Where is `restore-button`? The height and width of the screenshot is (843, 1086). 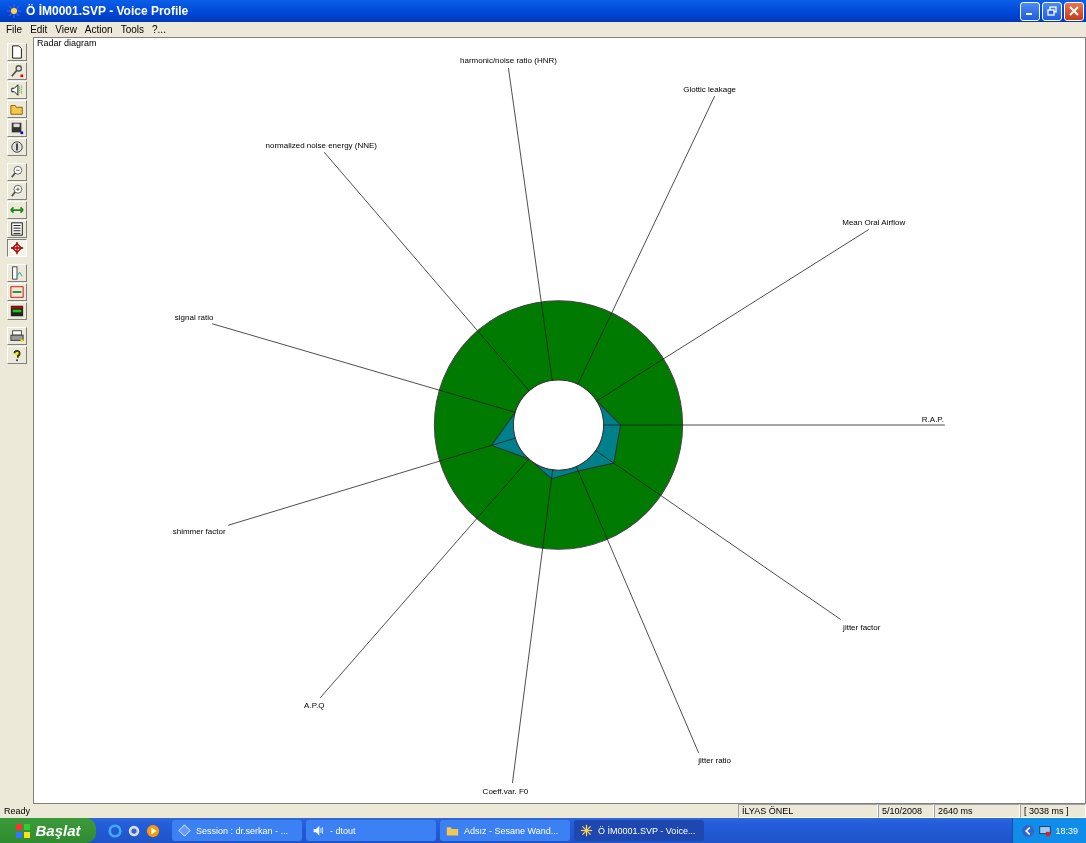 restore-button is located at coordinates (1052, 11).